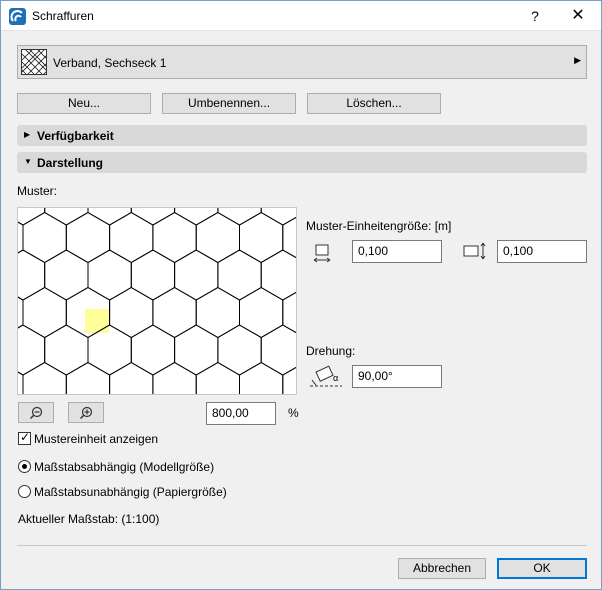 The width and height of the screenshot is (602, 590). What do you see at coordinates (535, 16) in the screenshot?
I see `help-button: ?` at bounding box center [535, 16].